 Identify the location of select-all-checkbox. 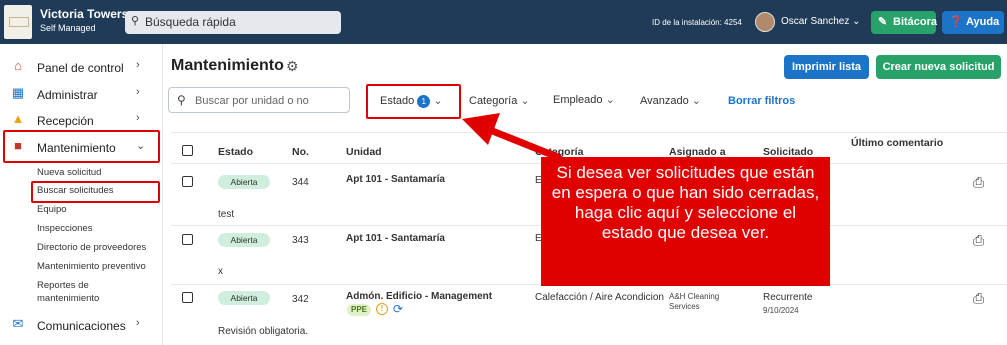
(187, 150).